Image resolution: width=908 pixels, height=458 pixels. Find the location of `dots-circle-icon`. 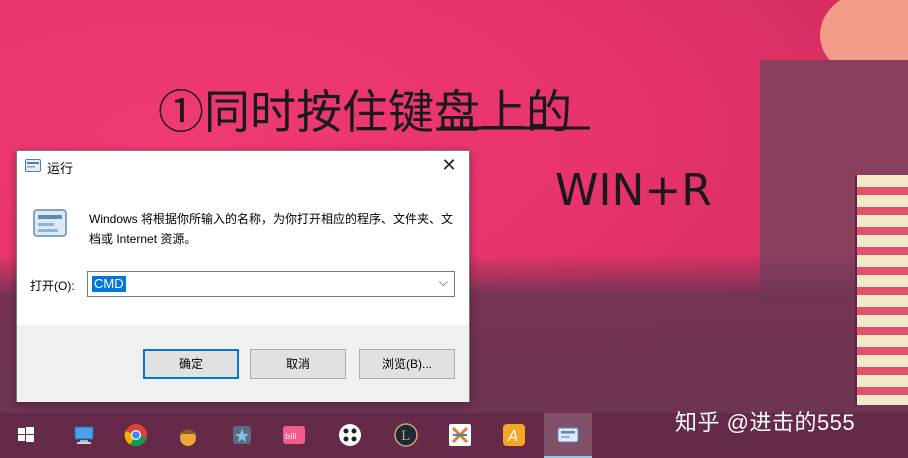

dots-circle-icon is located at coordinates (350, 435).